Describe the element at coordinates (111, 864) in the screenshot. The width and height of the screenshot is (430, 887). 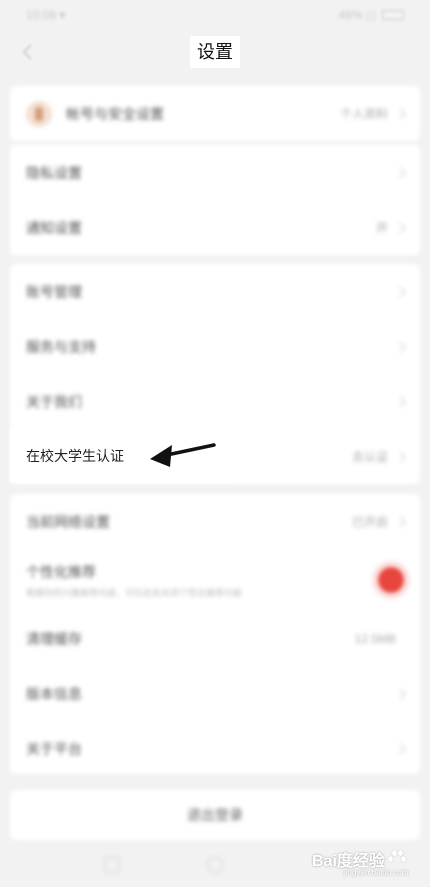
I see `menu-icon` at that location.